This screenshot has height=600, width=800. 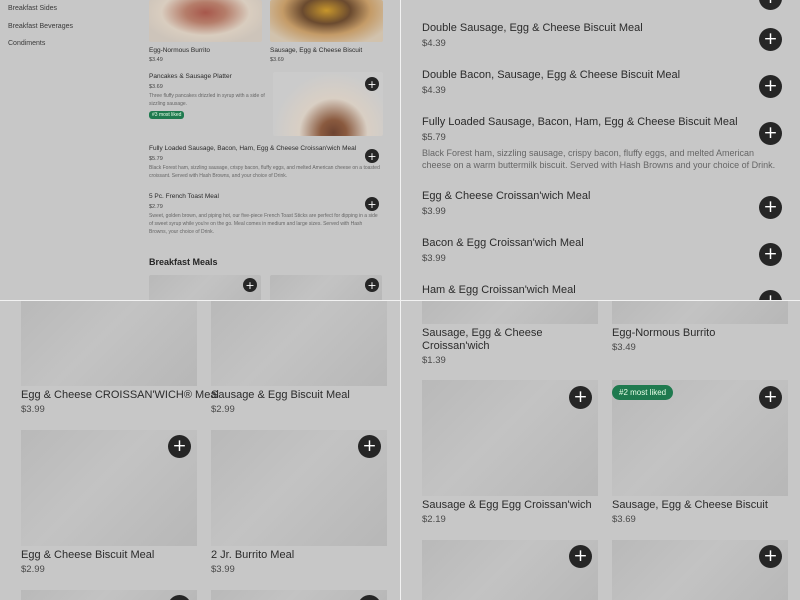 What do you see at coordinates (190, 76) in the screenshot?
I see `item-title: Pancakes & Sausage Platter` at bounding box center [190, 76].